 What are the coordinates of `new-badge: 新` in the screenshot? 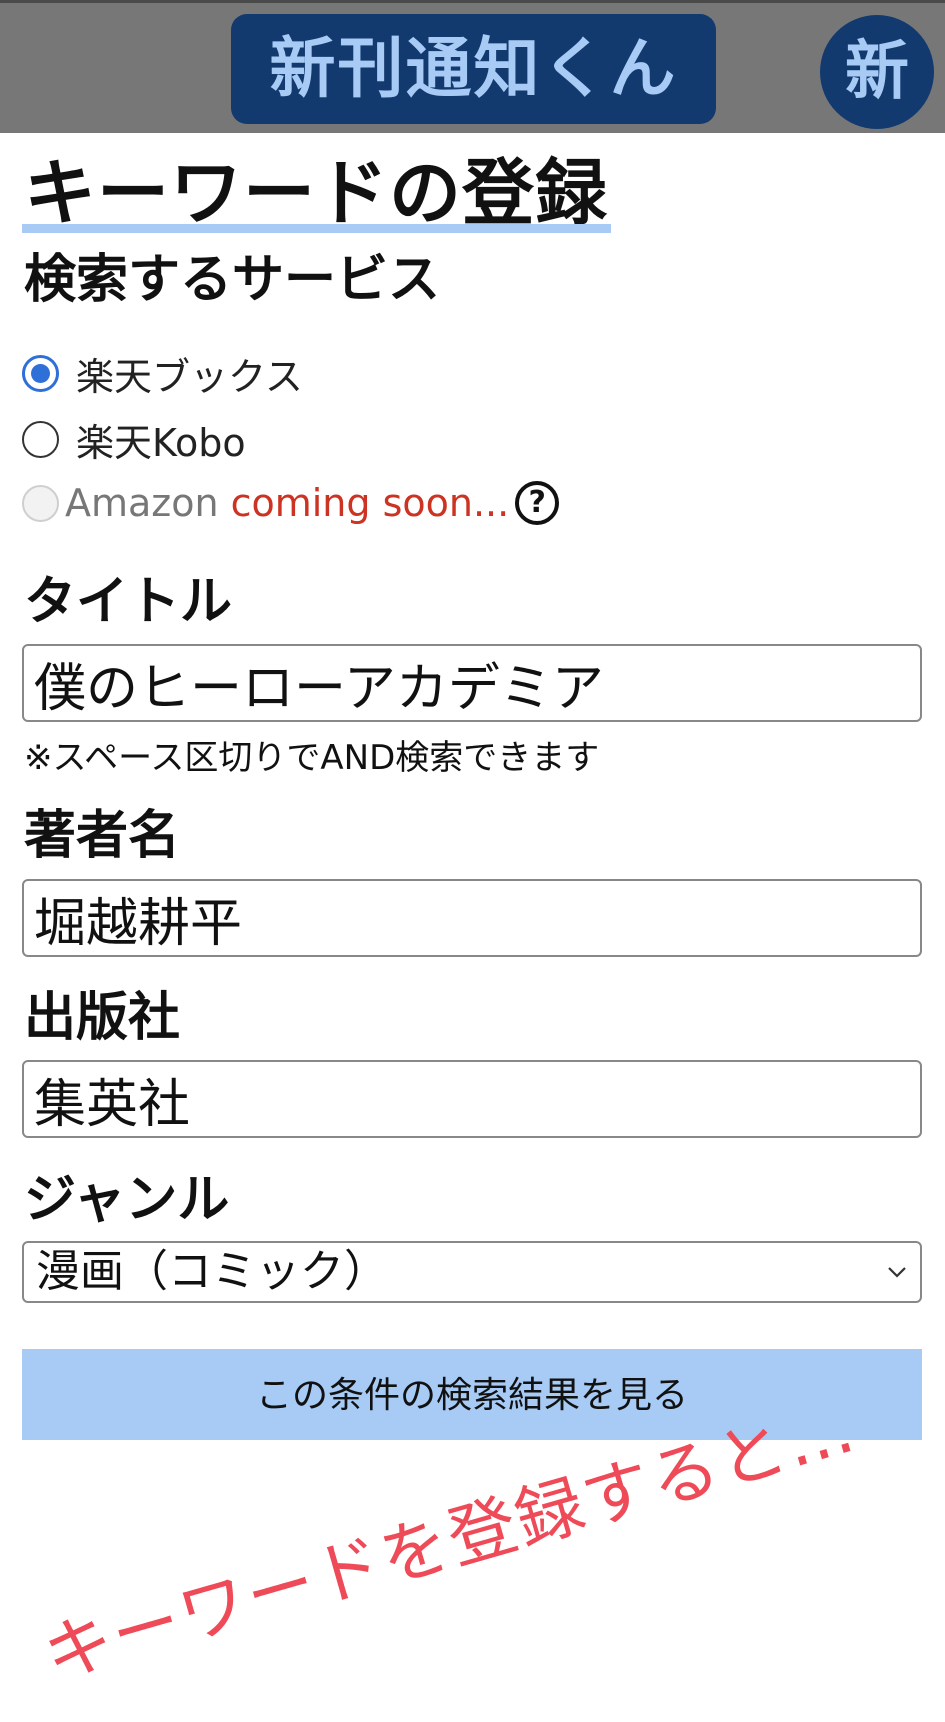 It's located at (877, 72).